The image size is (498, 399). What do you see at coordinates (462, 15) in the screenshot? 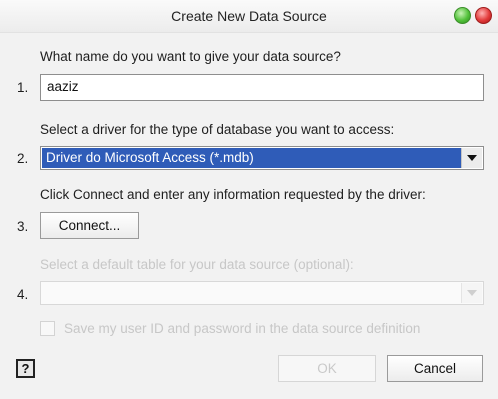
I see `zoom-window-button` at bounding box center [462, 15].